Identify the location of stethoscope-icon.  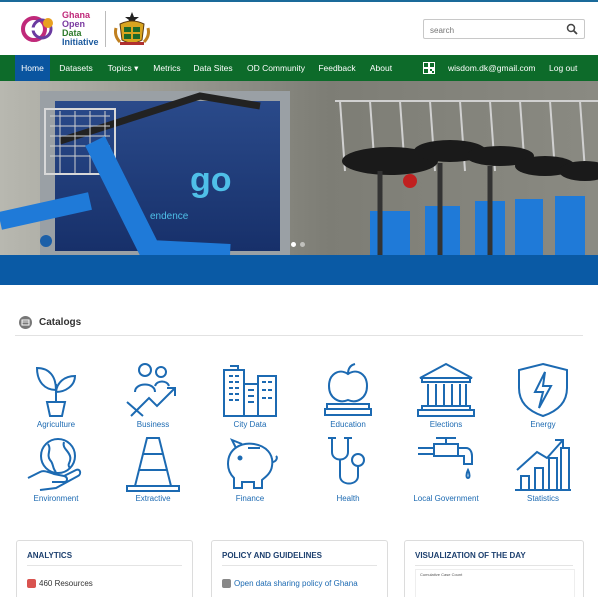
(346, 461).